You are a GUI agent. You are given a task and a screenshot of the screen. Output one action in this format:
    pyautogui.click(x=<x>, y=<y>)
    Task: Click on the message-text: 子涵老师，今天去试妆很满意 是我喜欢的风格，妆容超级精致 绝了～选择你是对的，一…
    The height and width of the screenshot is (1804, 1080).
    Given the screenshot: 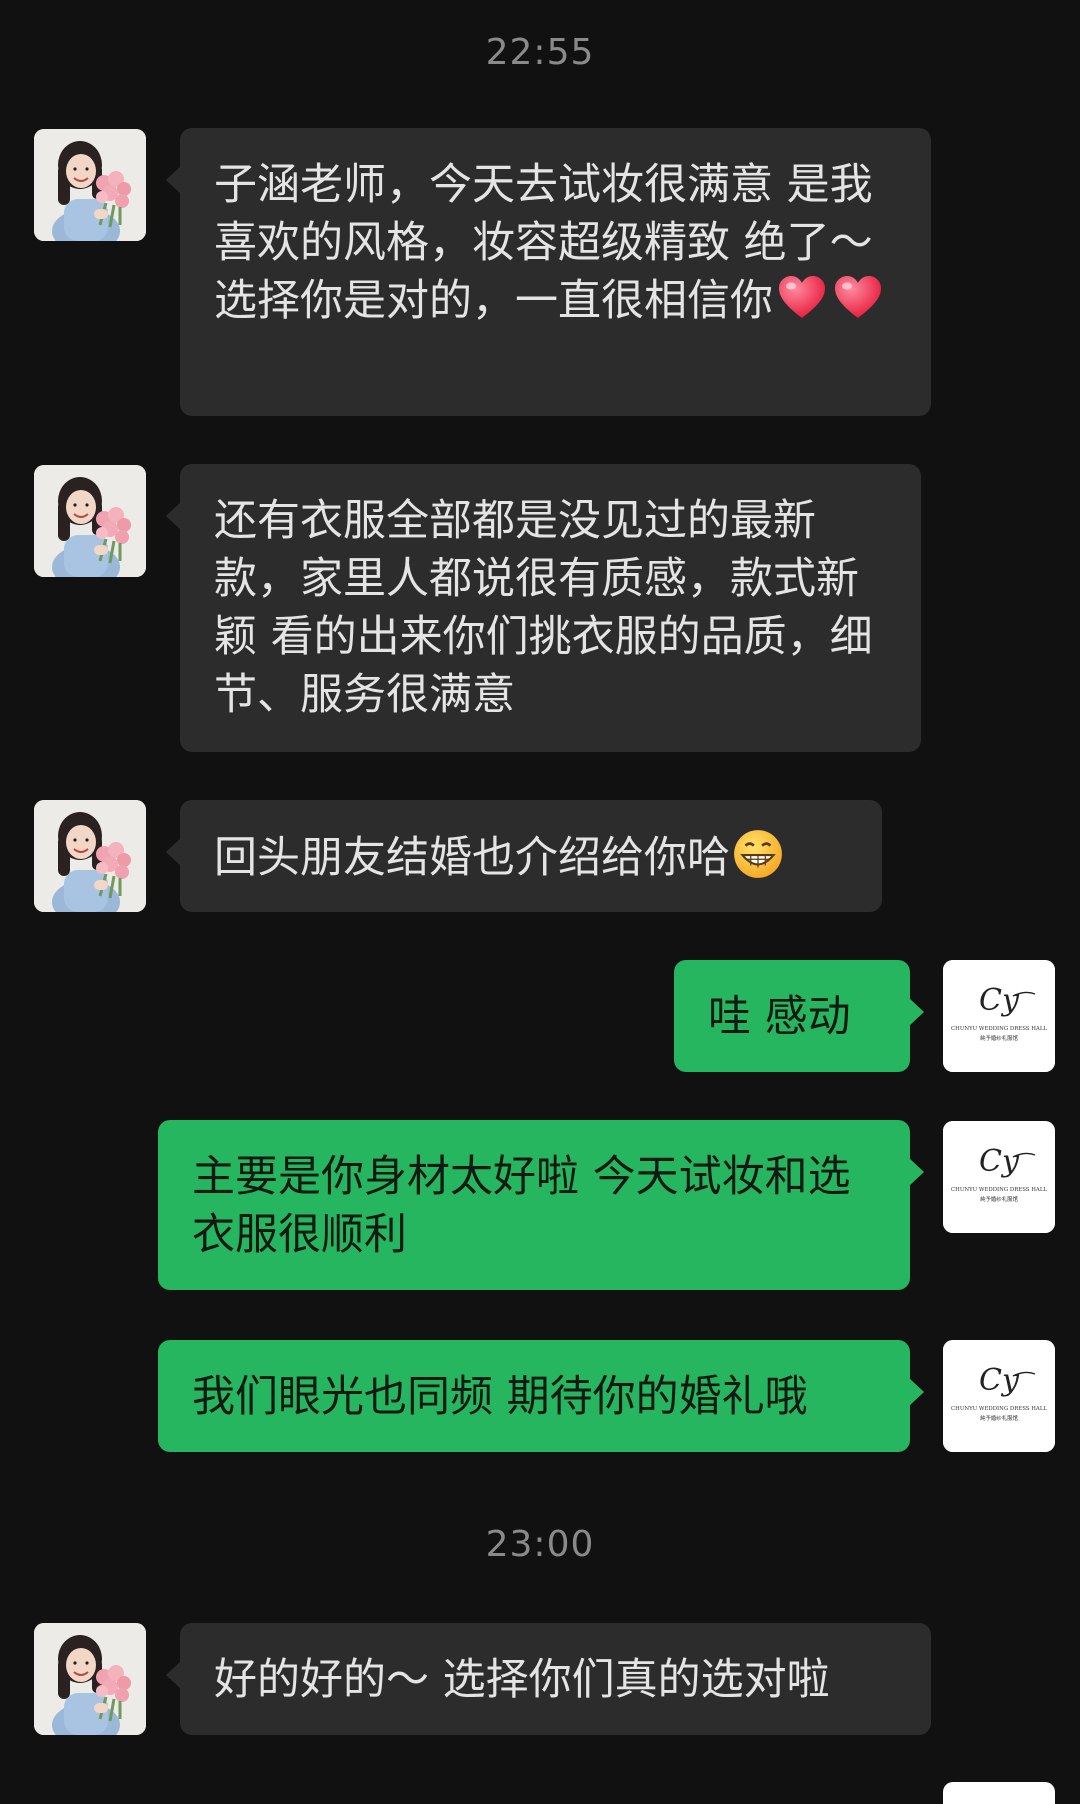 What is the action you would take?
    pyautogui.click(x=543, y=243)
    